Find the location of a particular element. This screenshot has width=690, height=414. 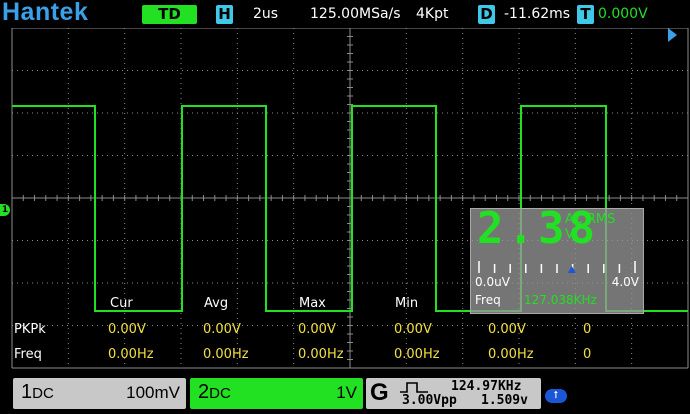

row-label-pkpk: PKPk is located at coordinates (30, 329).